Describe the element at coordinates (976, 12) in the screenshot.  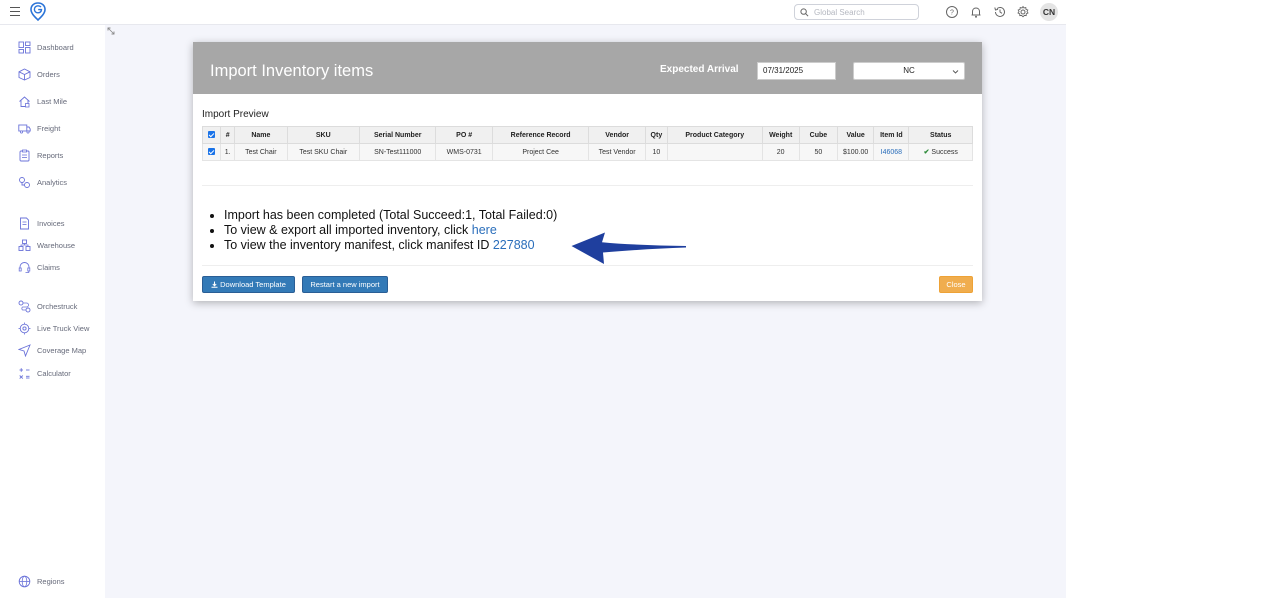
I see `bell-icon` at that location.